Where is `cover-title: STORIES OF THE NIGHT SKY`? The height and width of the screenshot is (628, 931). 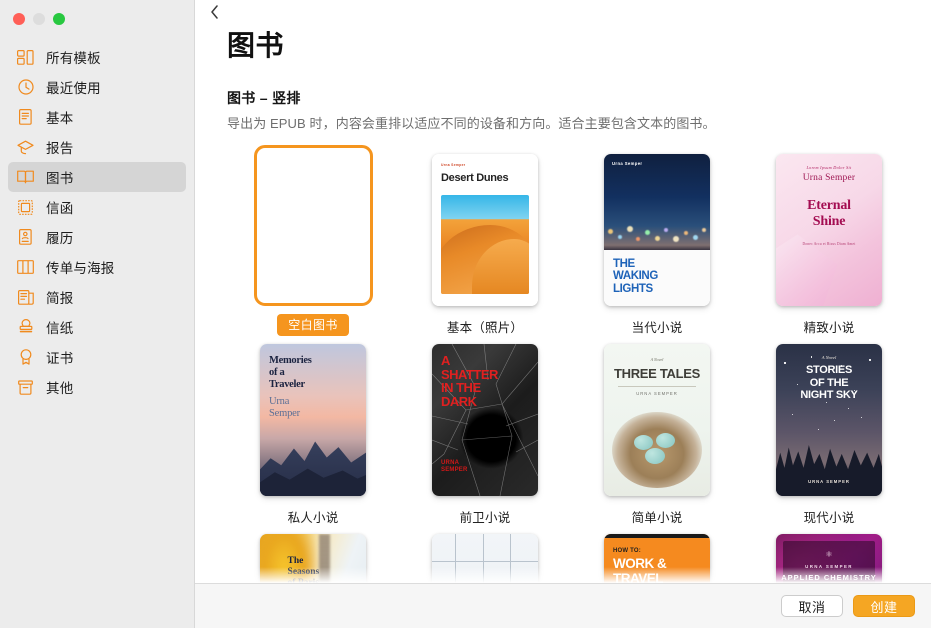
cover-title: STORIES OF THE NIGHT SKY is located at coordinates (829, 382).